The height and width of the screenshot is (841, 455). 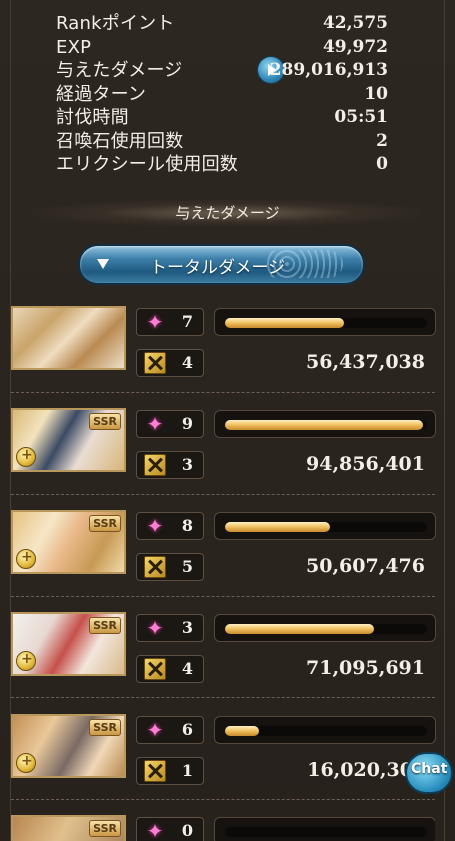 What do you see at coordinates (222, 142) in the screenshot?
I see `stat-summon-uses: 召喚石使用回数 2` at bounding box center [222, 142].